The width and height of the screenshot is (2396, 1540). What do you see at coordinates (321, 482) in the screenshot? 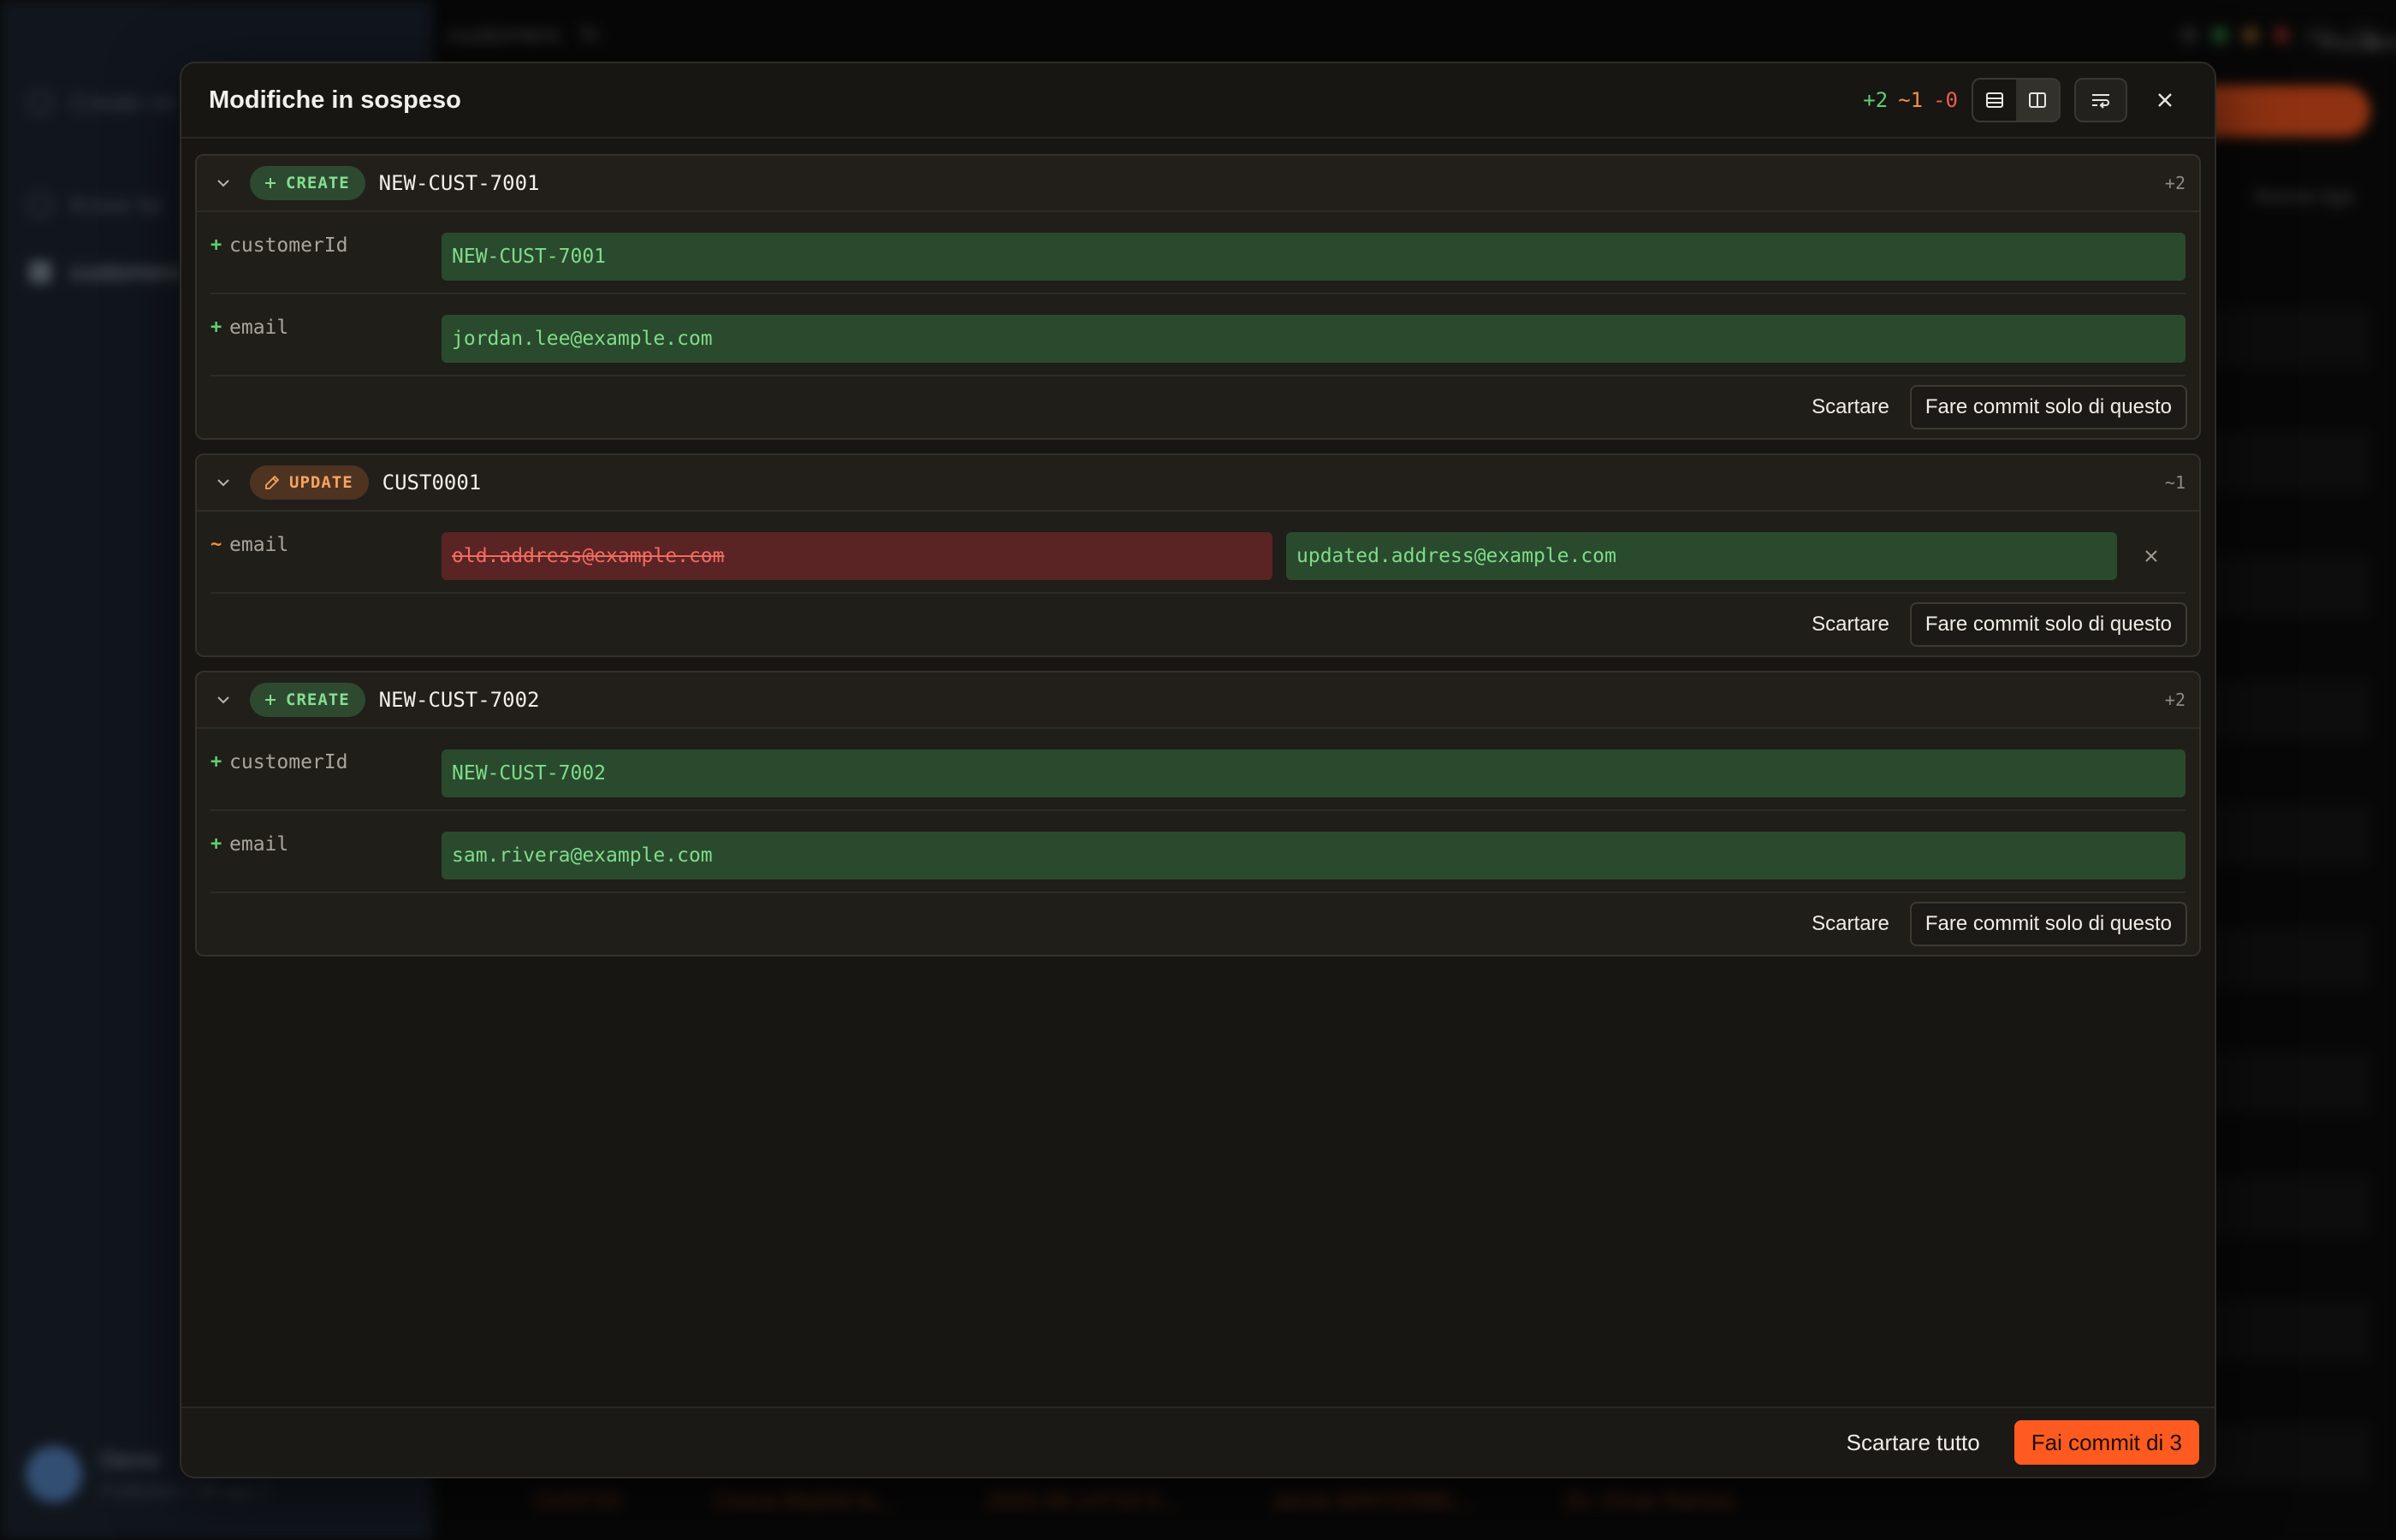
I see `badge-label: UPDATE` at bounding box center [321, 482].